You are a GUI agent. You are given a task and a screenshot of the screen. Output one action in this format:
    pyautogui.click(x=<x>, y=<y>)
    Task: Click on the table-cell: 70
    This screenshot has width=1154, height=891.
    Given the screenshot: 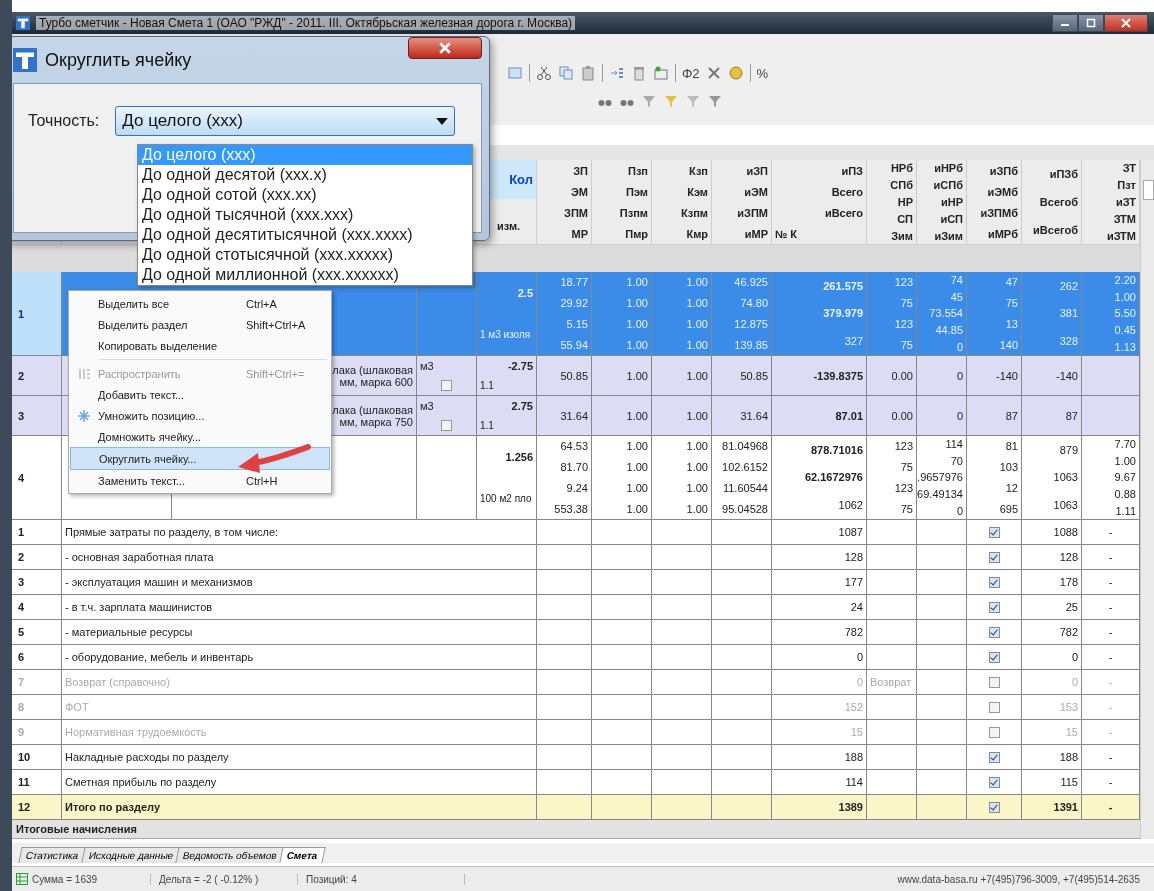 What is the action you would take?
    pyautogui.click(x=956, y=460)
    